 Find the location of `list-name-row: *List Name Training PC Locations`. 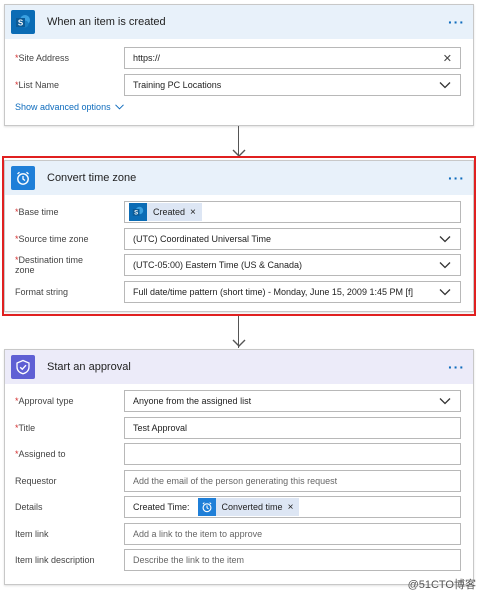

list-name-row: *List Name Training PC Locations is located at coordinates (239, 85).